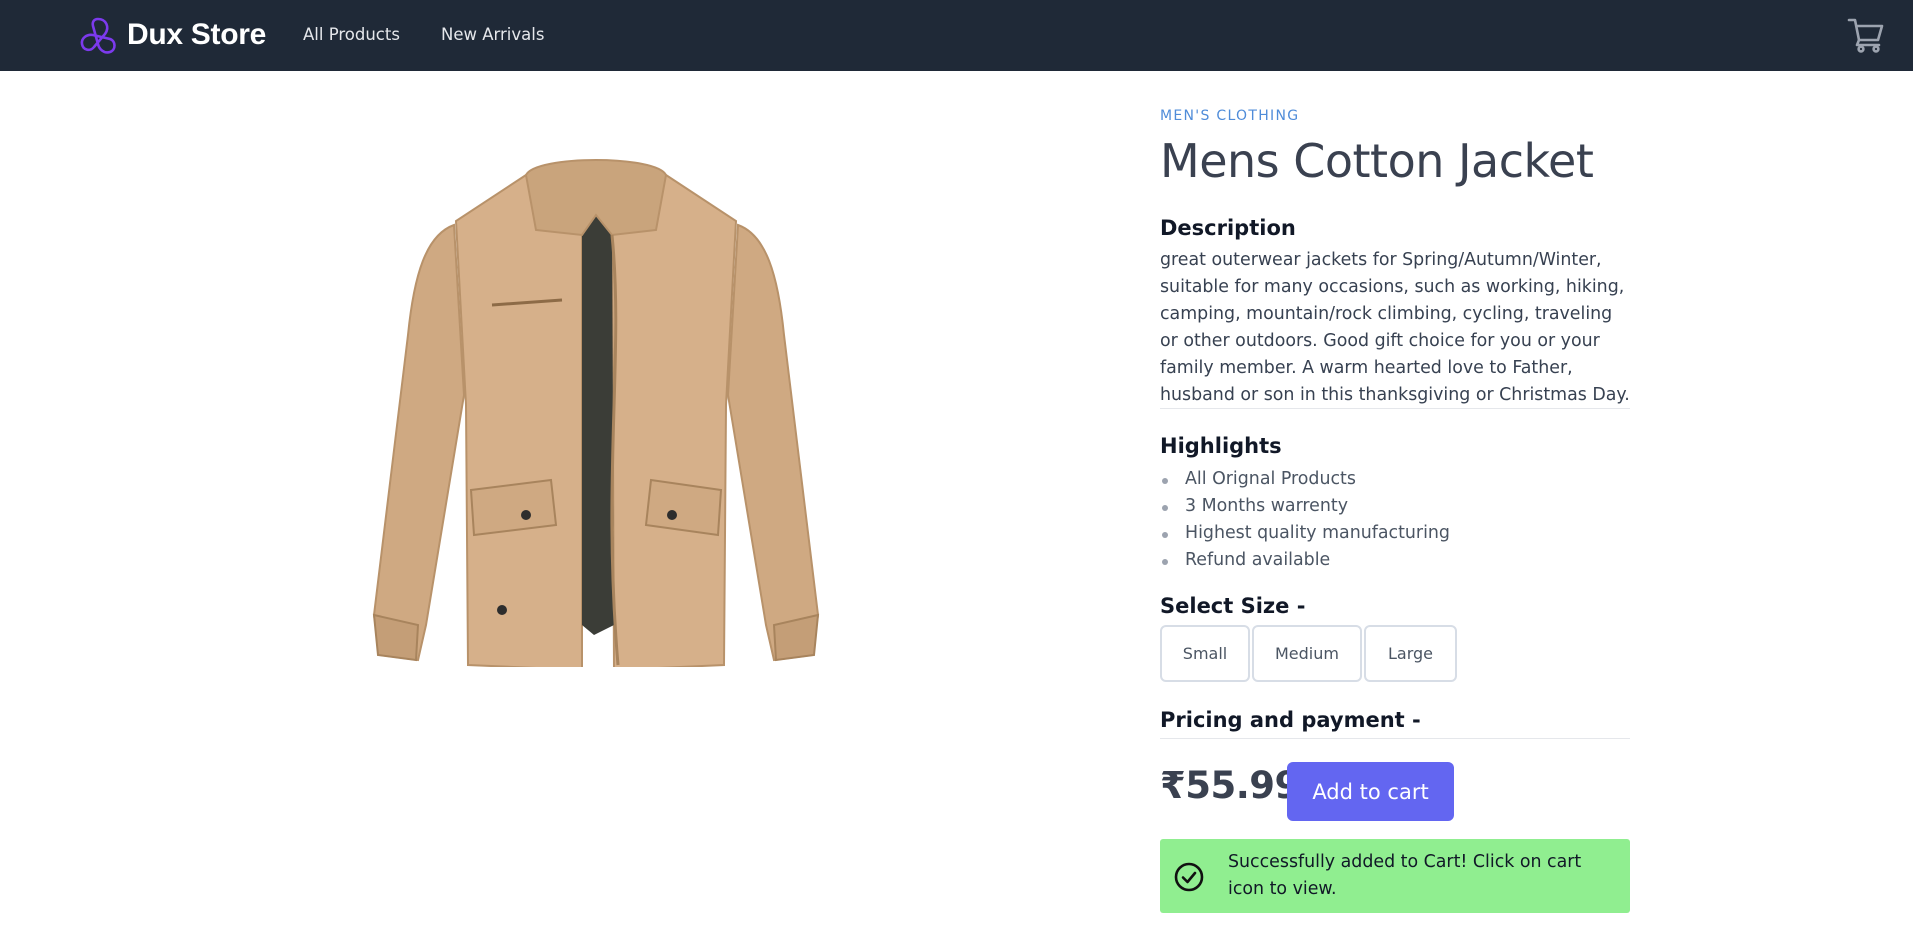 The width and height of the screenshot is (1913, 948). I want to click on size-large-button: Large, so click(1410, 653).